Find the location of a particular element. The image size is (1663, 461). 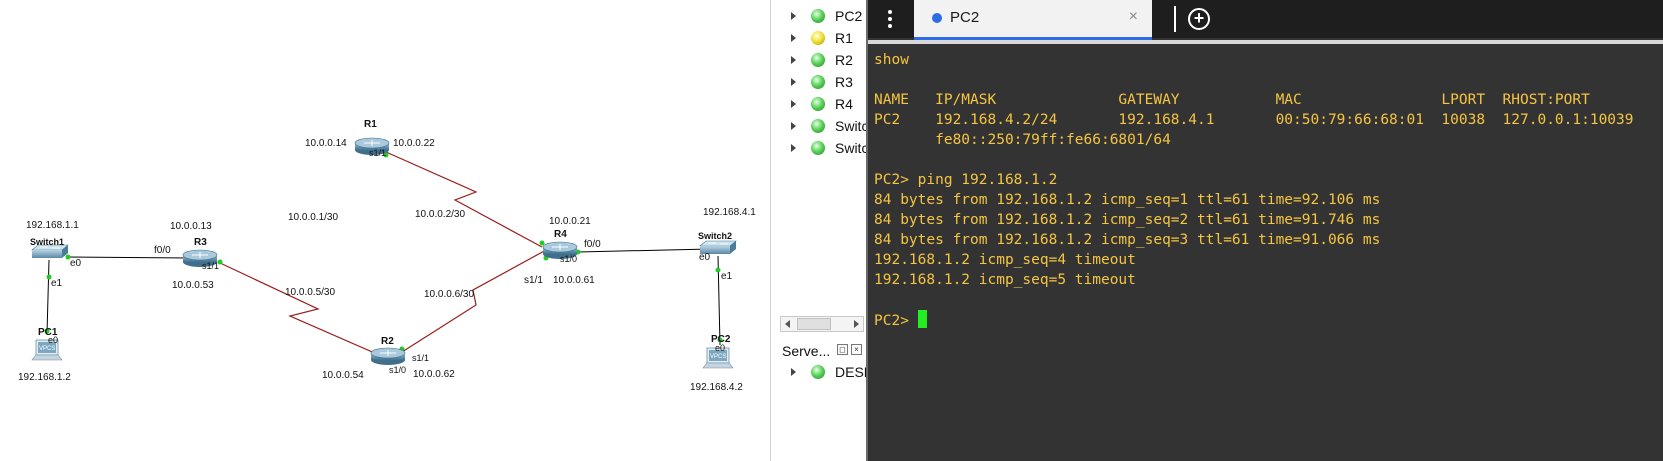

net-r1-r3: 10.0.0.1/30 is located at coordinates (313, 217).